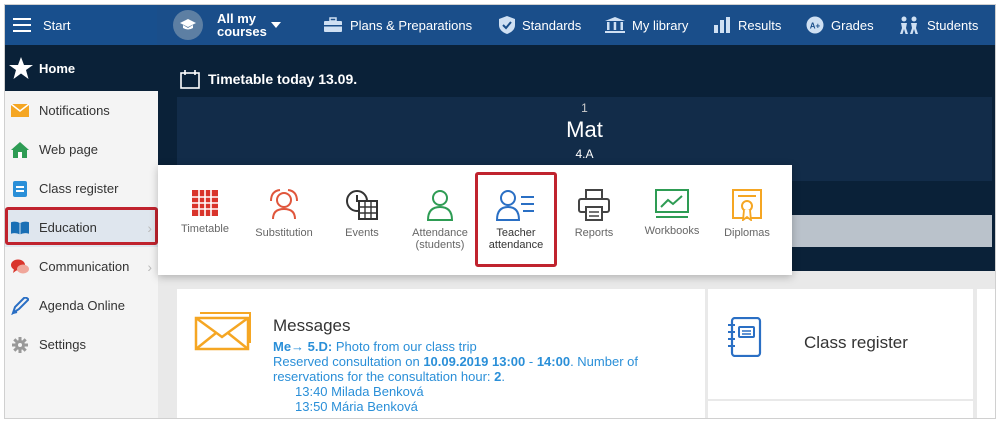 This screenshot has width=1000, height=423. Describe the element at coordinates (507, 25) in the screenshot. I see `shield-check-icon` at that location.